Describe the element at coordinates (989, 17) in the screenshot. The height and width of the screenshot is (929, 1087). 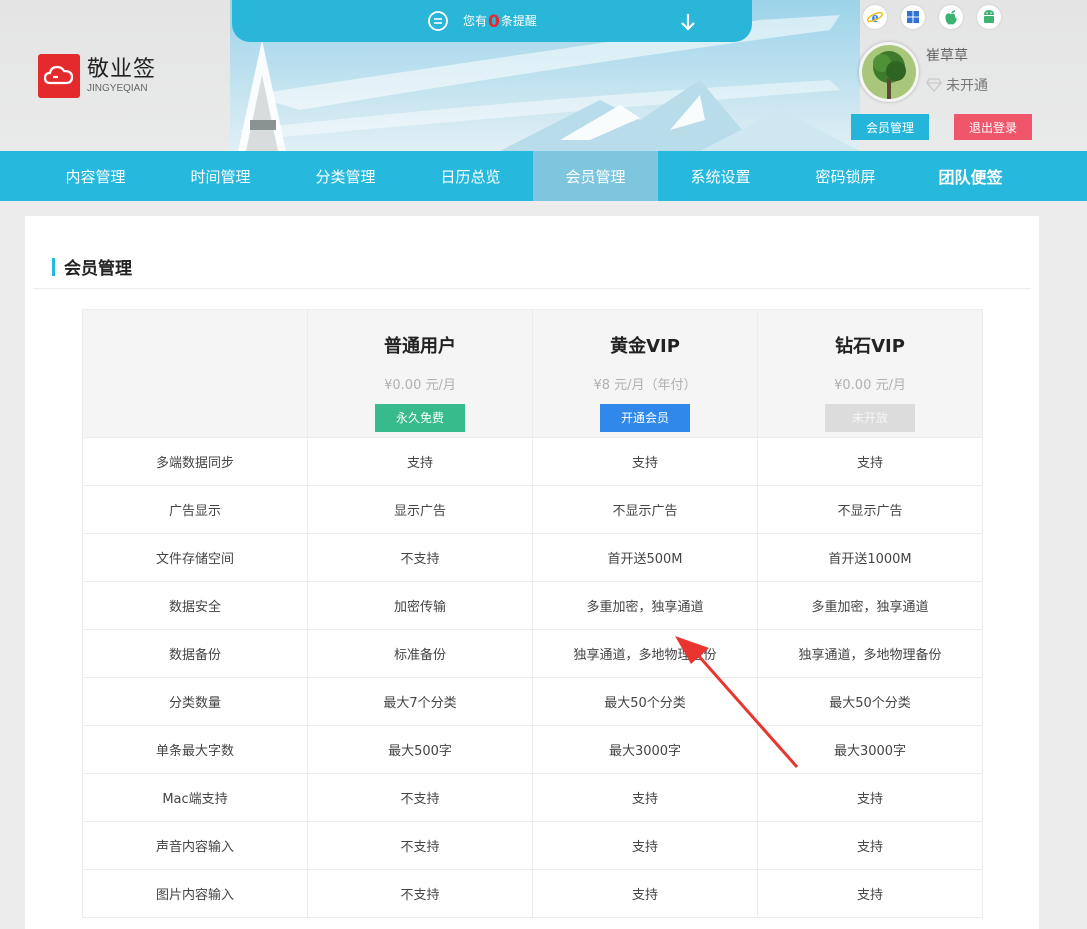
I see `android-icon` at that location.